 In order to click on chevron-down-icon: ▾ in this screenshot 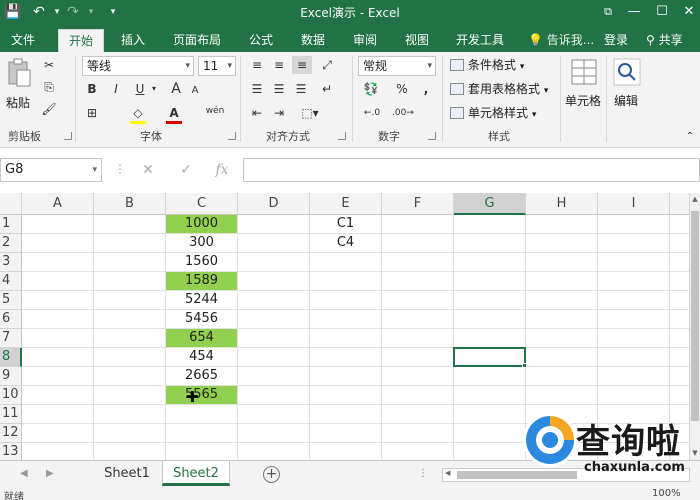, I will do `click(154, 89)`.